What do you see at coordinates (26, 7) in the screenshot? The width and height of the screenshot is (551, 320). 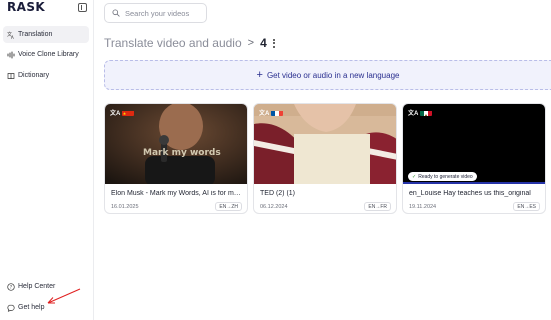 I see `rask-logo: RASK` at bounding box center [26, 7].